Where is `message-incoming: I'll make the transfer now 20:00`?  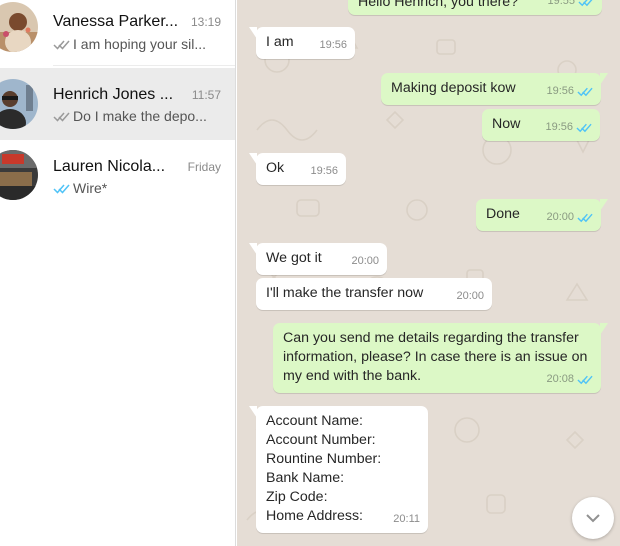 message-incoming: I'll make the transfer now 20:00 is located at coordinates (374, 294).